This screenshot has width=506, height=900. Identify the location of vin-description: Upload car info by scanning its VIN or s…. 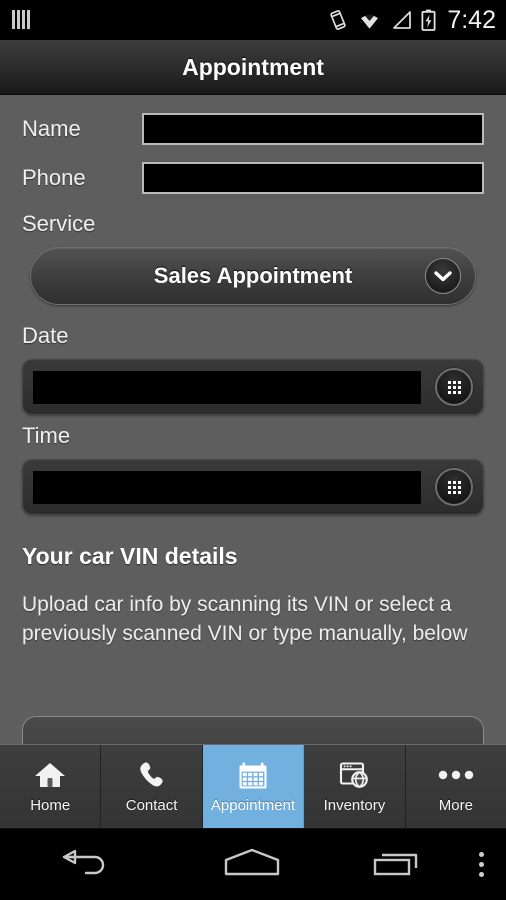
(245, 619).